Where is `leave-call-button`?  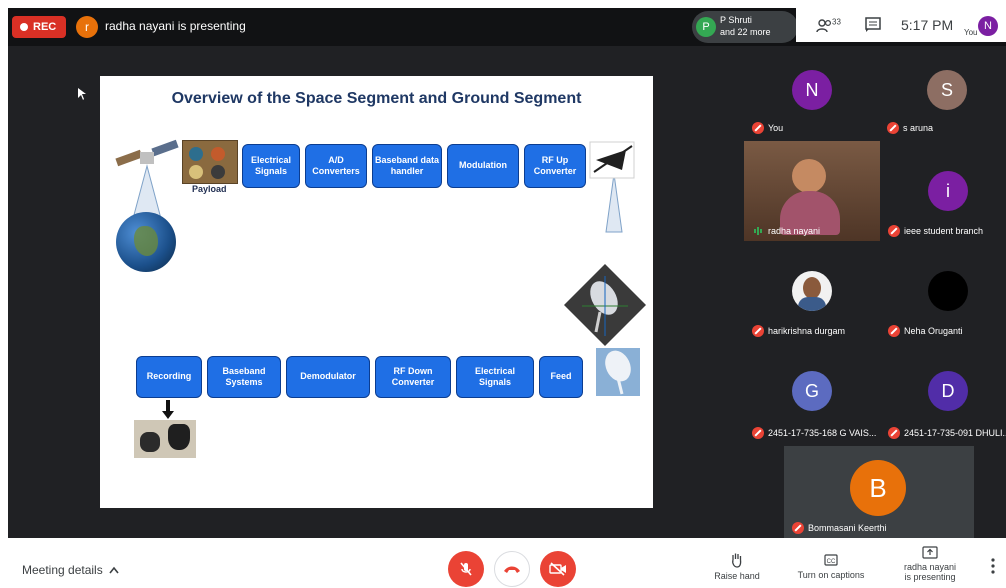 leave-call-button is located at coordinates (512, 569).